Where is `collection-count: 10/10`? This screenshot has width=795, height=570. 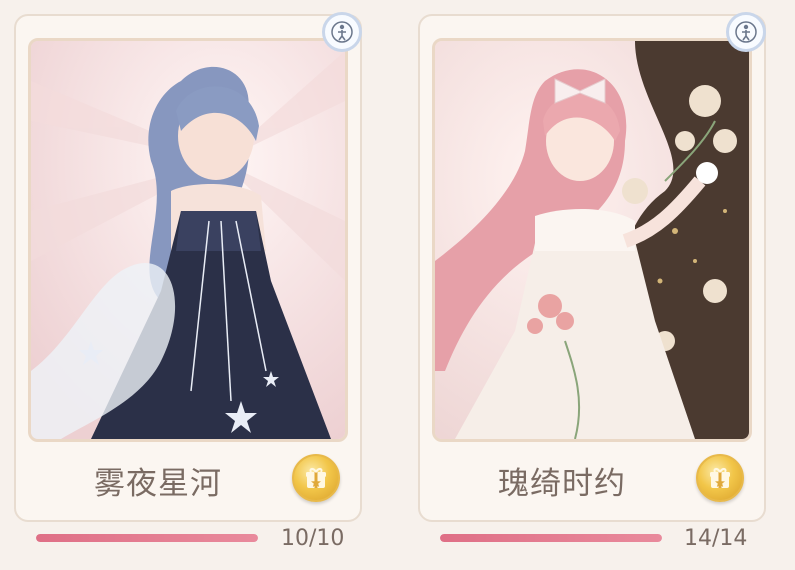 collection-count: 10/10 is located at coordinates (313, 538).